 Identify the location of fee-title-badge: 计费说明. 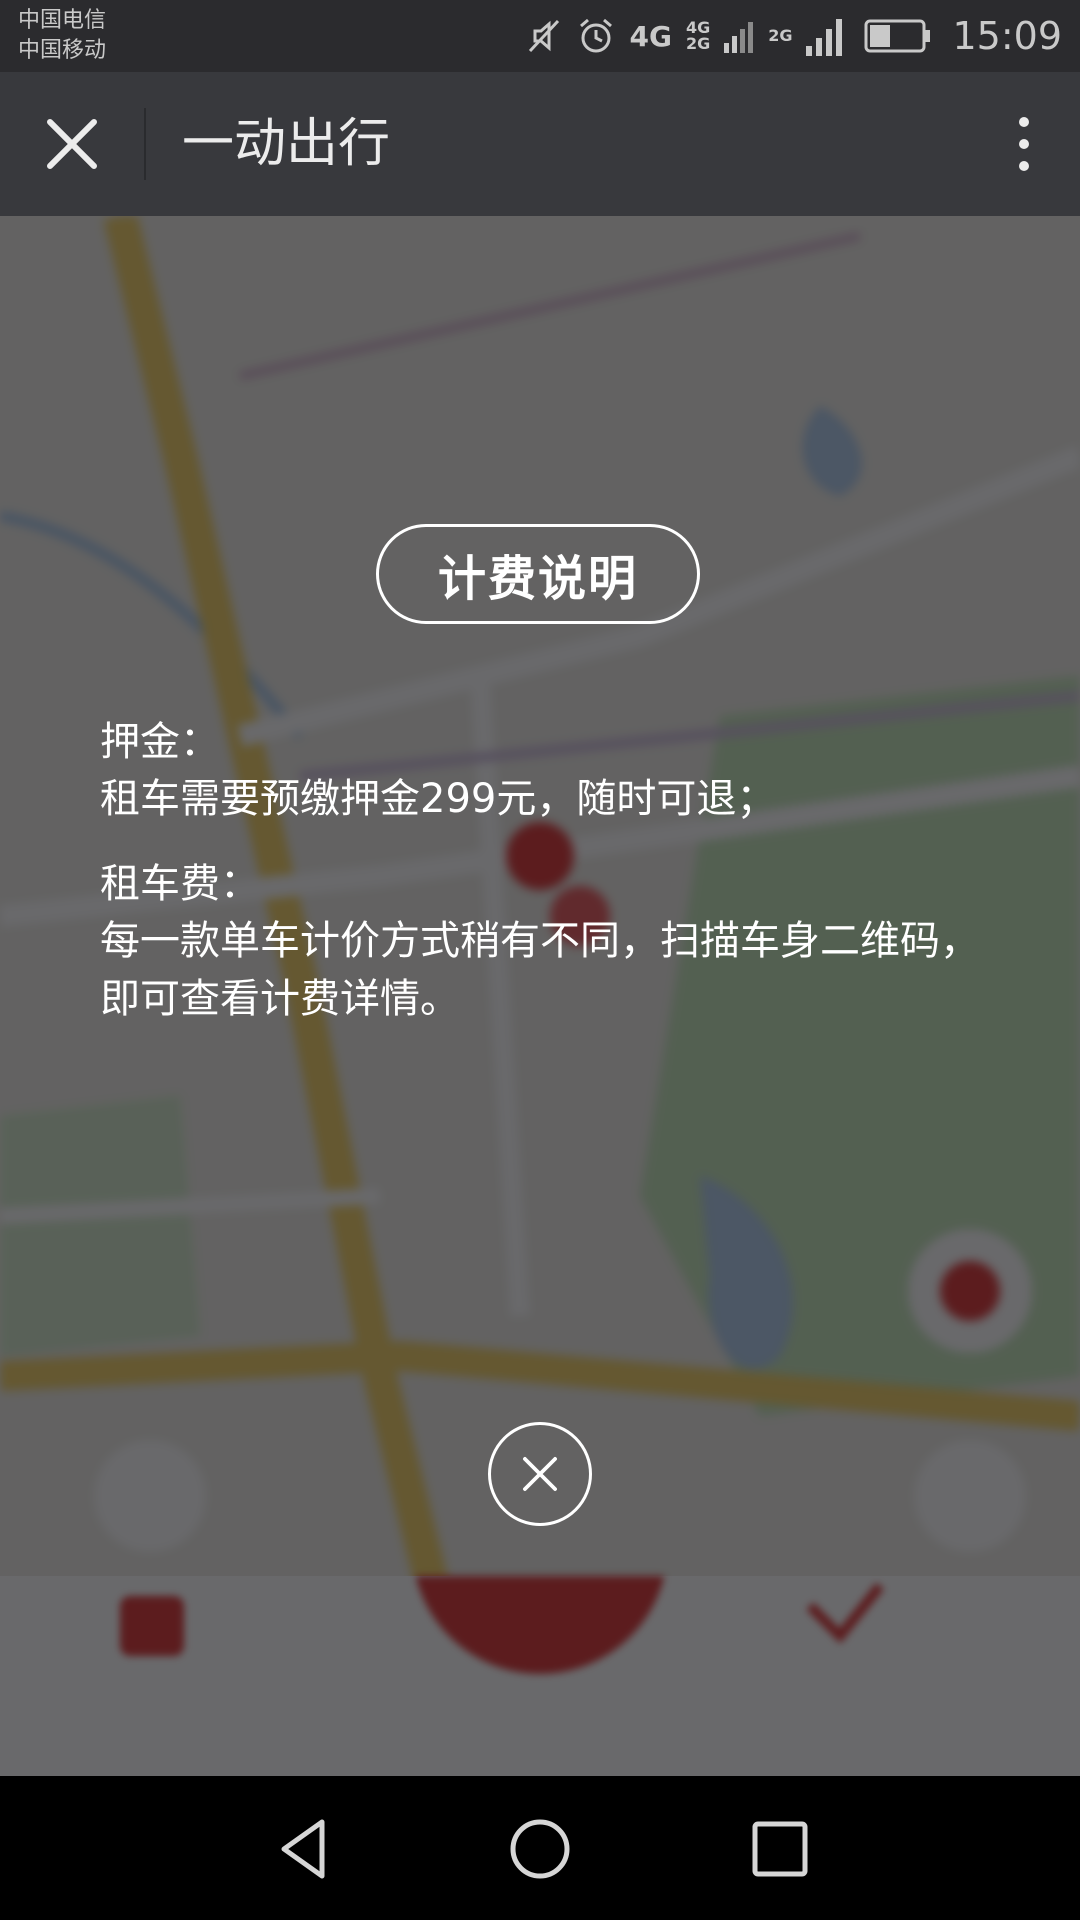
(538, 574).